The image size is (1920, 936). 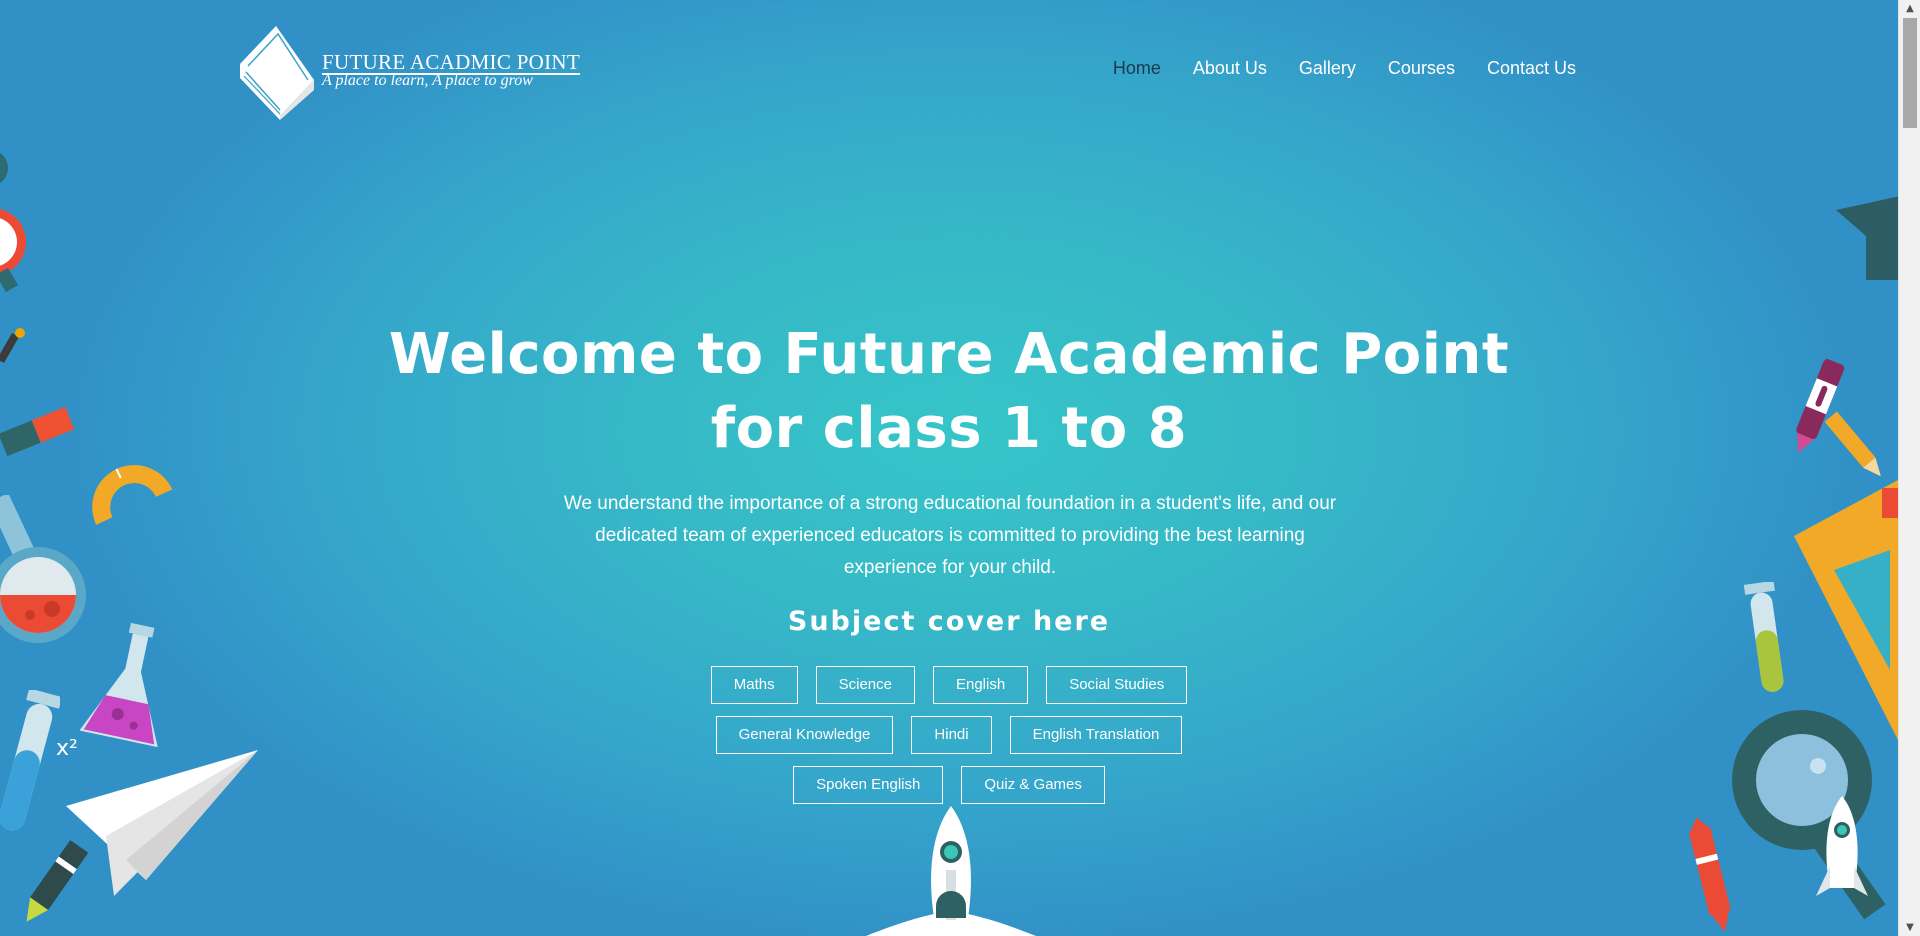 What do you see at coordinates (951, 871) in the screenshot?
I see `rocket-icon` at bounding box center [951, 871].